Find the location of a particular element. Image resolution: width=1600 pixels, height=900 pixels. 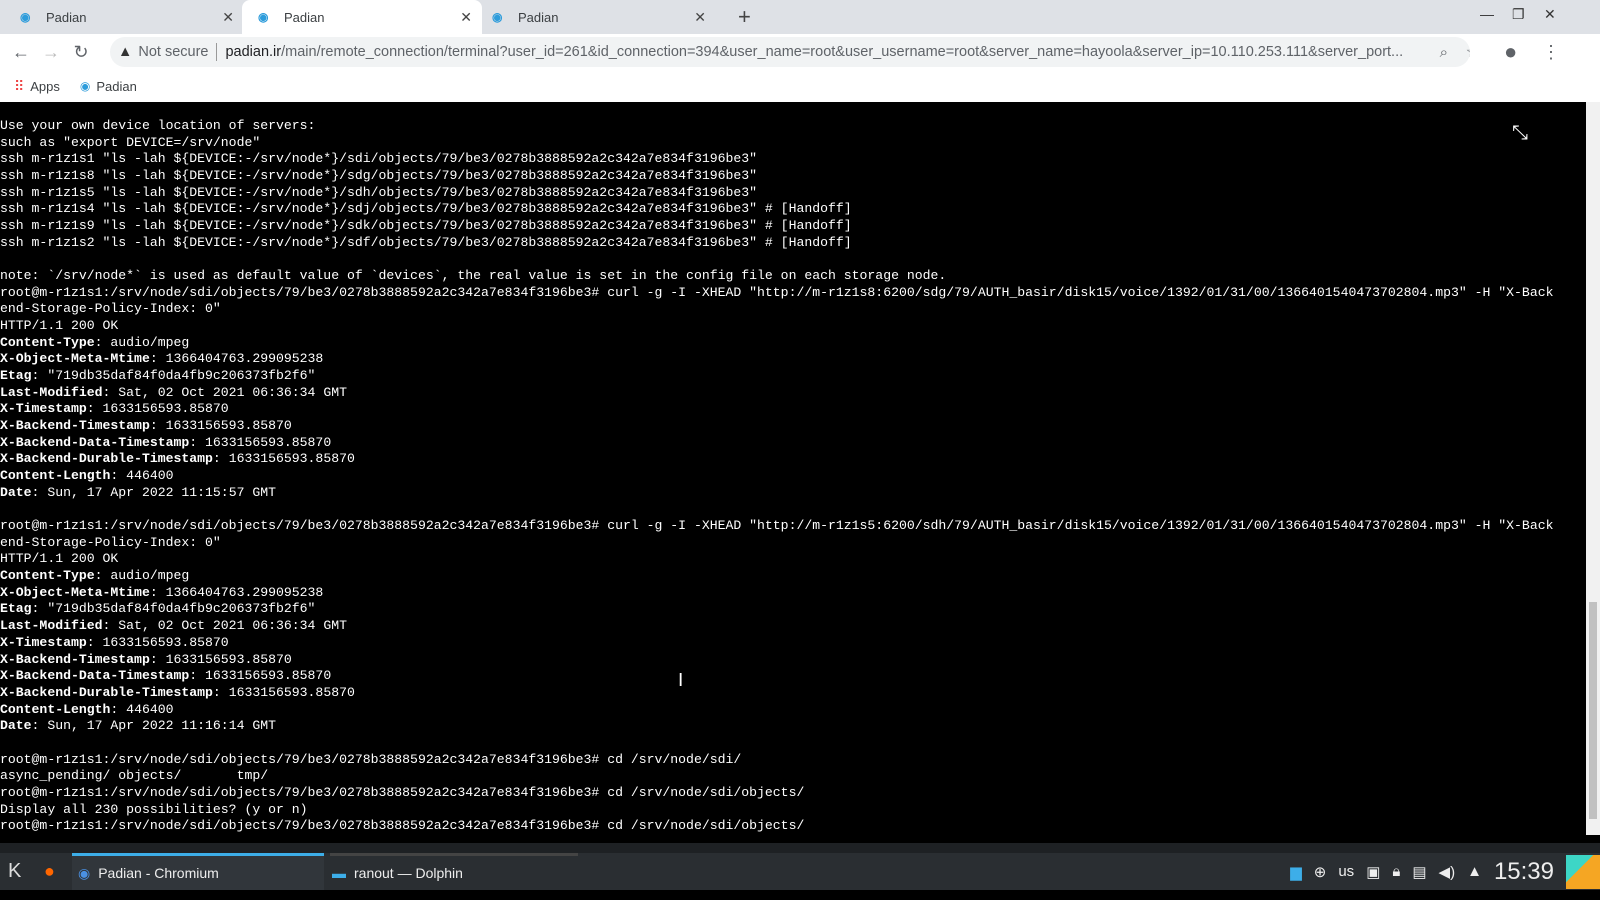

header-key: Content-Type is located at coordinates (47, 576).